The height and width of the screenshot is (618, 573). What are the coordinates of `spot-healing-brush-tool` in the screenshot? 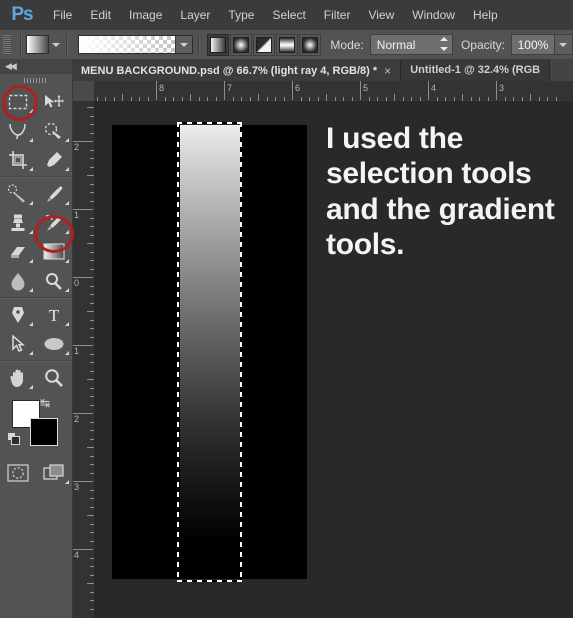 It's located at (18, 193).